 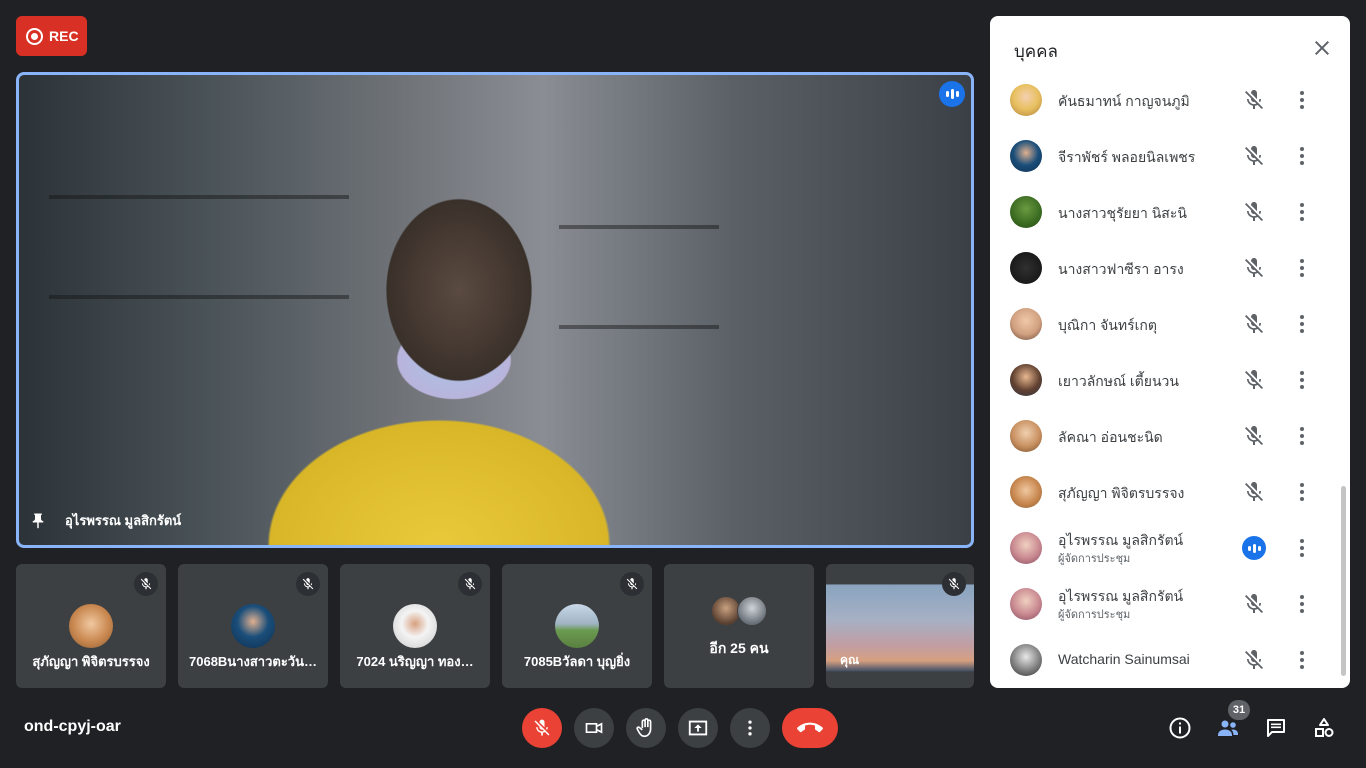 What do you see at coordinates (1276, 728) in the screenshot?
I see `chat-icon` at bounding box center [1276, 728].